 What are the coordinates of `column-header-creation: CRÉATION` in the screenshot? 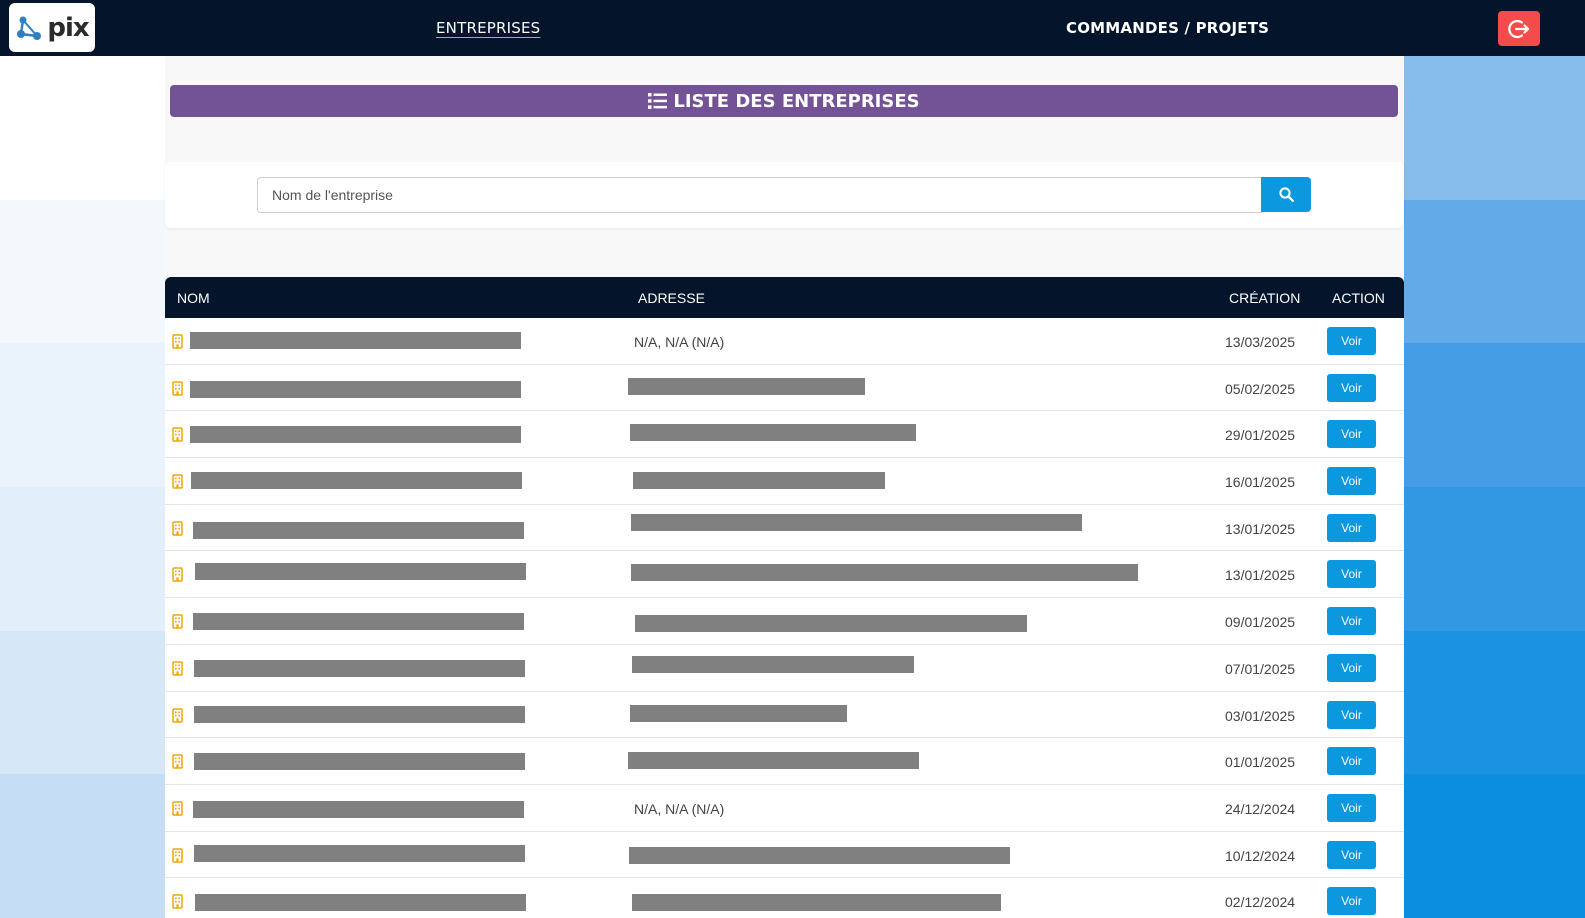 It's located at (1264, 298).